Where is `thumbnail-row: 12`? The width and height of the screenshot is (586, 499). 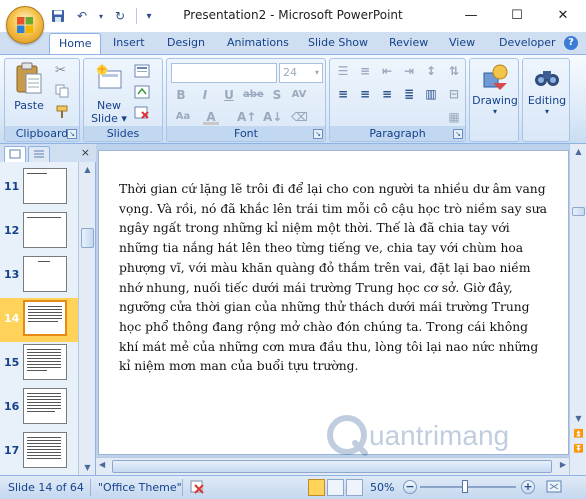 thumbnail-row: 12 is located at coordinates (39, 232).